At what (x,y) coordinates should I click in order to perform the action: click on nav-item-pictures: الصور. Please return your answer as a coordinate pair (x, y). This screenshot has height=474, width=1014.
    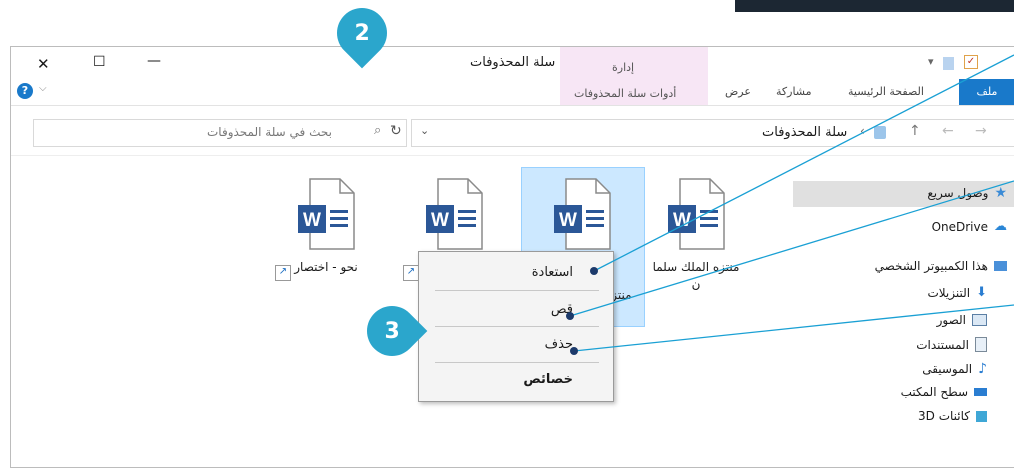
    Looking at the image, I should click on (962, 320).